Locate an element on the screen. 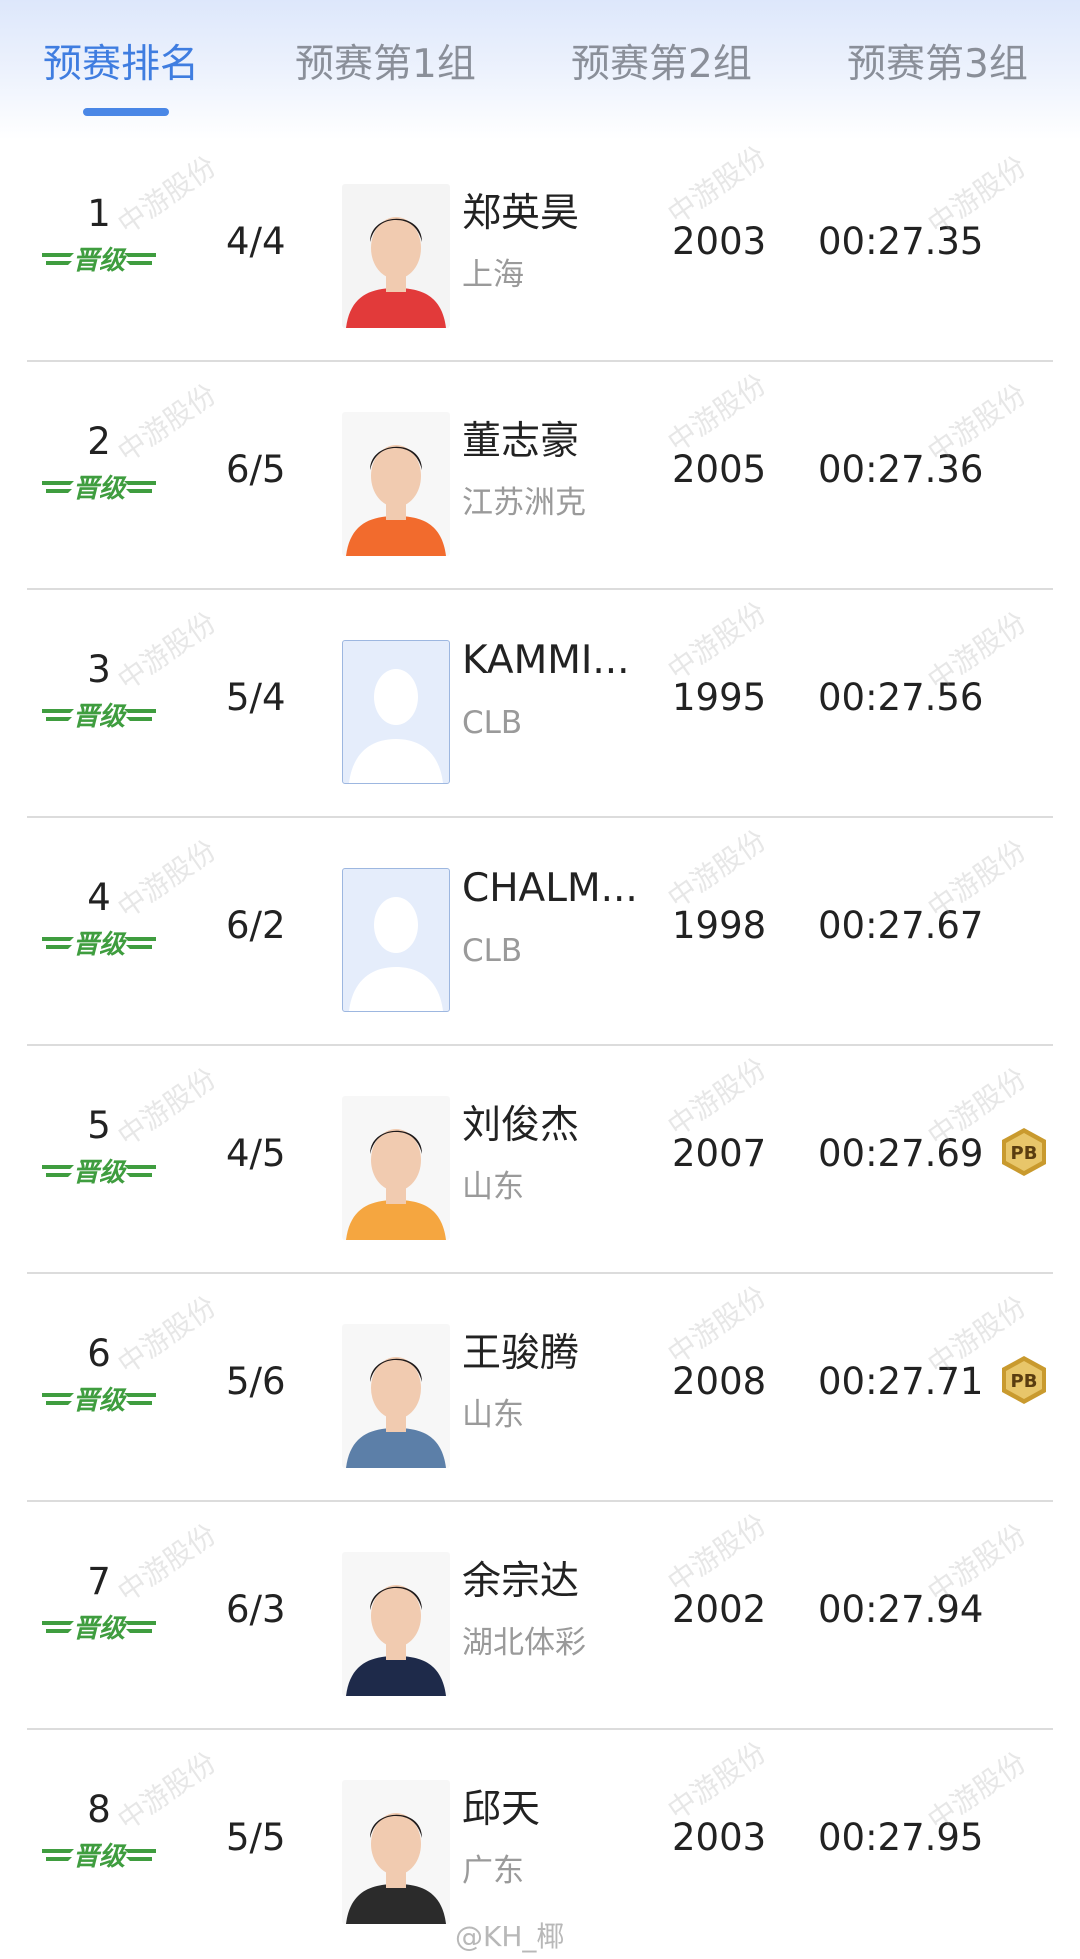  athlete-name: 邱天 is located at coordinates (551, 1806).